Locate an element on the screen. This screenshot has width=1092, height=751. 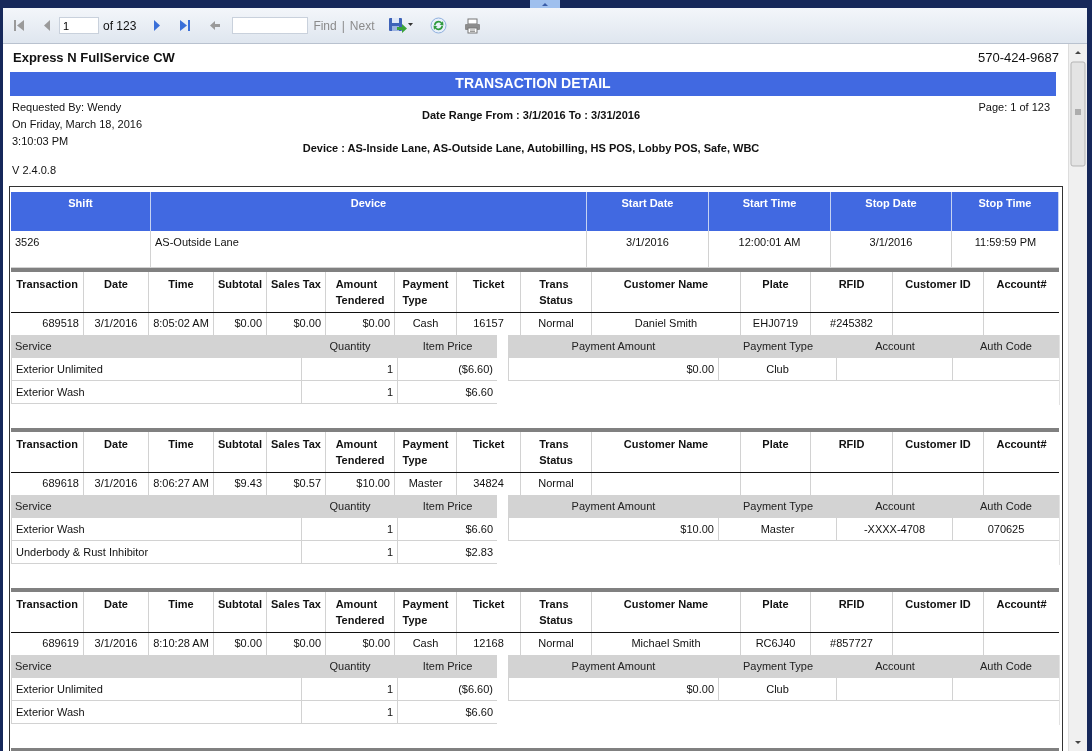
column-header: Start Date is located at coordinates (648, 211).